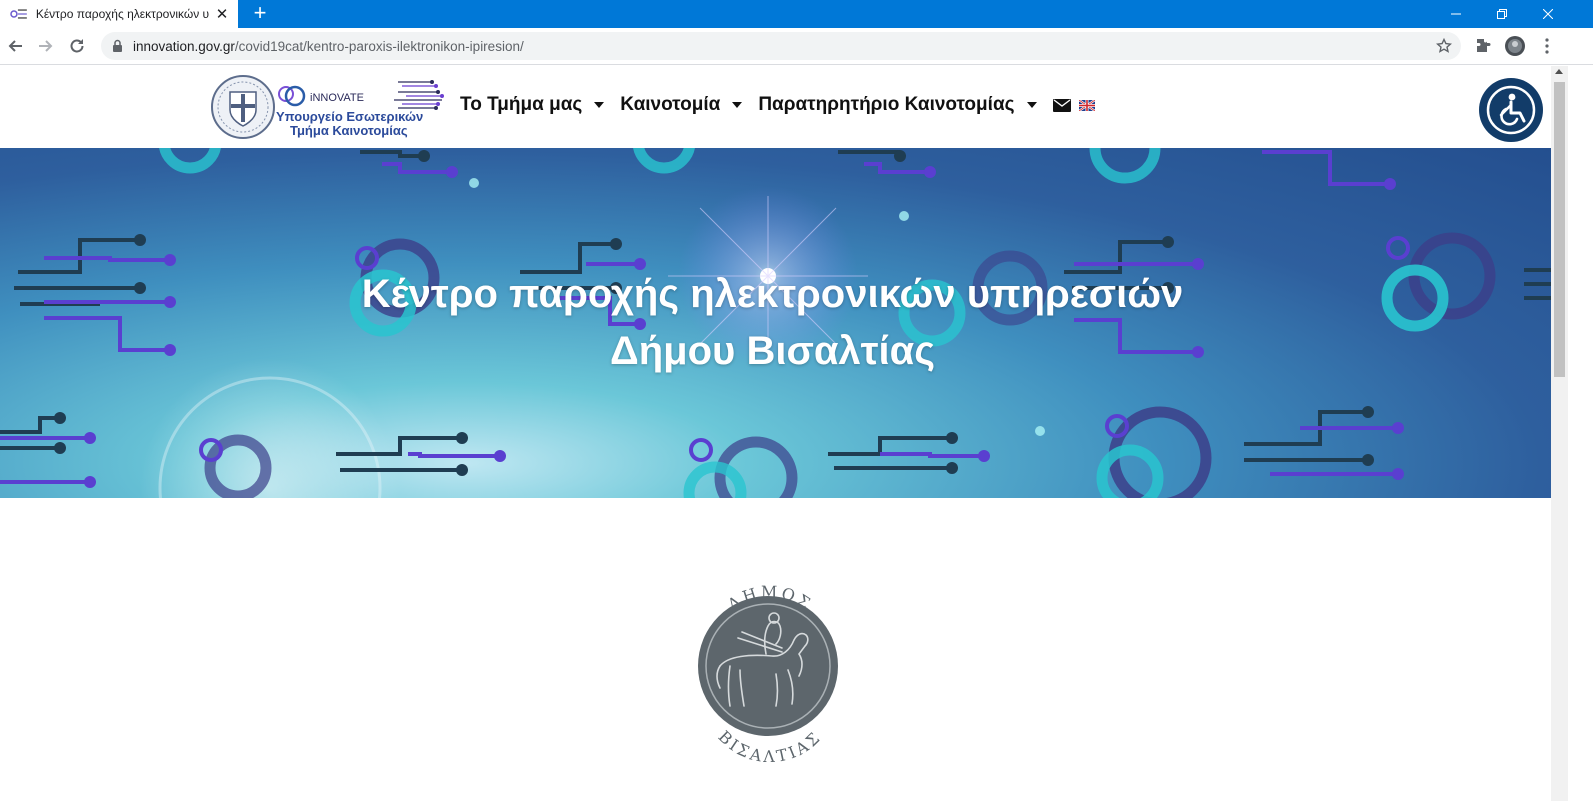 Image resolution: width=1593 pixels, height=801 pixels. Describe the element at coordinates (1483, 46) in the screenshot. I see `extensions-icon` at that location.